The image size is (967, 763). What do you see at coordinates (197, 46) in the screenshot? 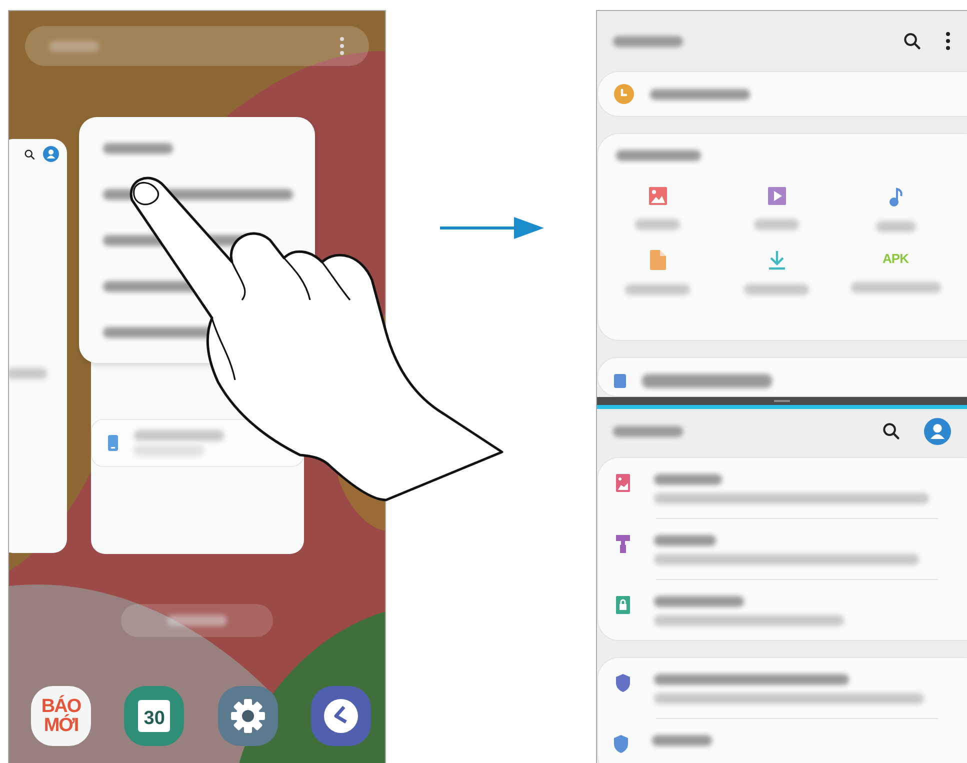
I see `search-bar` at bounding box center [197, 46].